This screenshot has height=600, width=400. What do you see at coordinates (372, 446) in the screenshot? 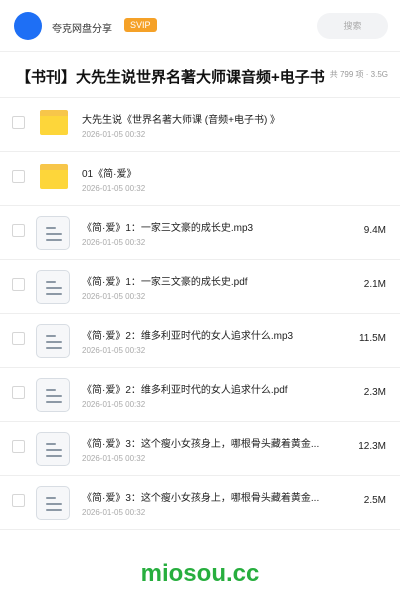
I see `item-size: 12.3M` at bounding box center [372, 446].